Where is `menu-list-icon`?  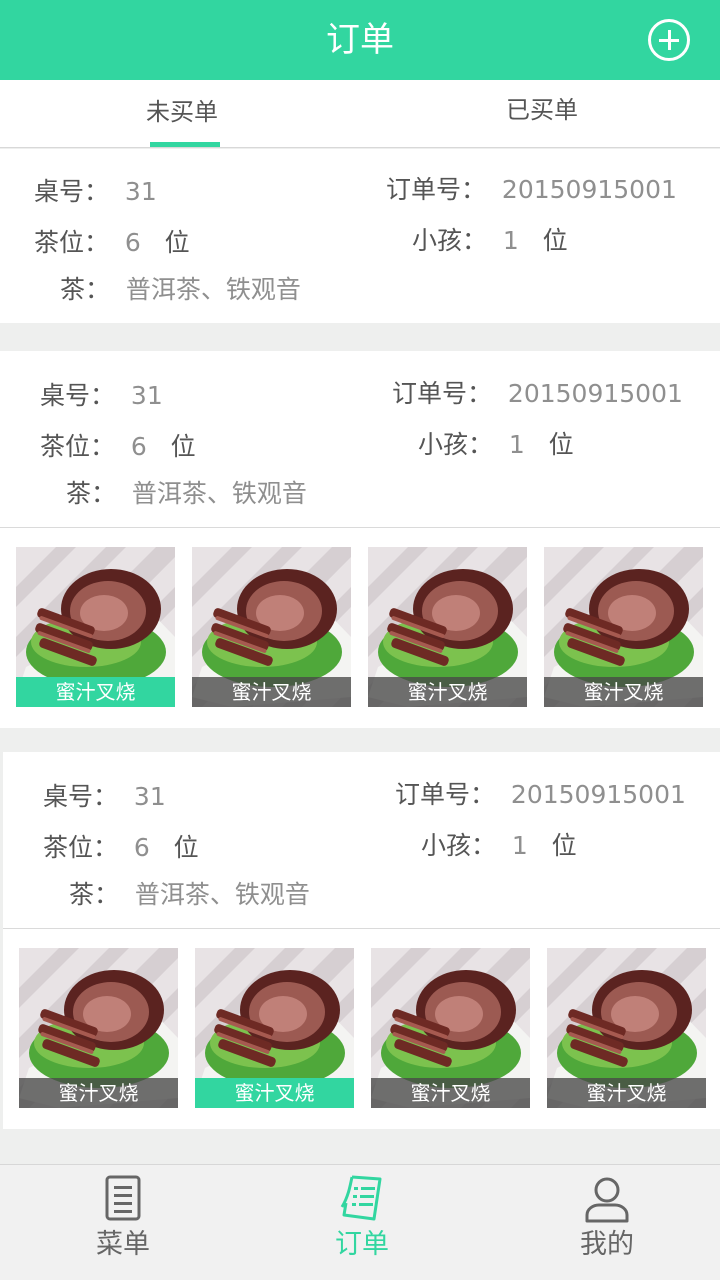 menu-list-icon is located at coordinates (123, 1198).